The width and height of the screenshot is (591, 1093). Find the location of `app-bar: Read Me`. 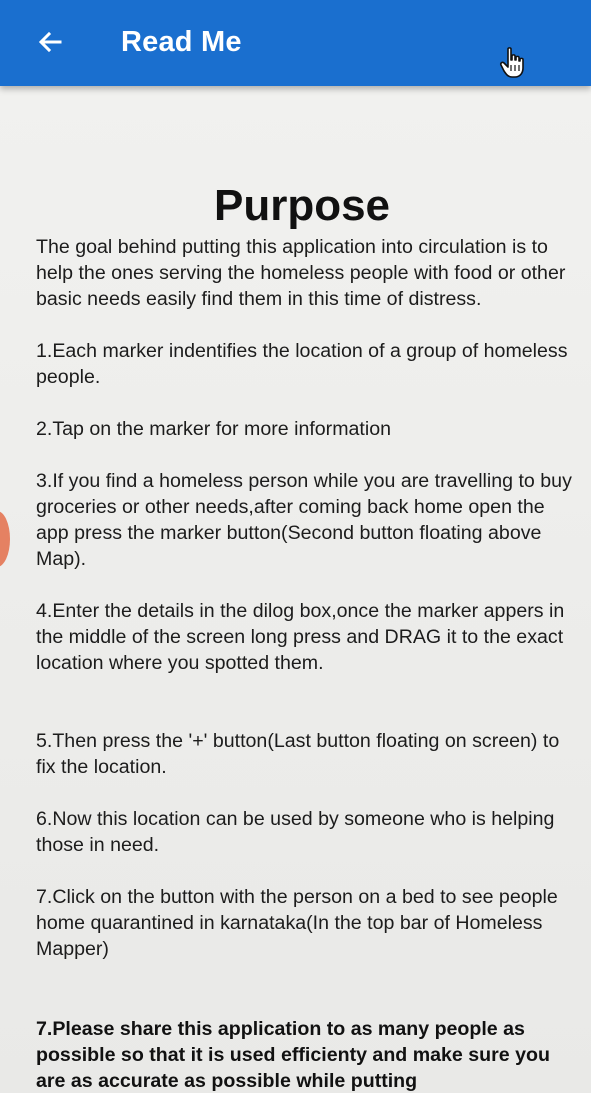

app-bar: Read Me is located at coordinates (295, 43).